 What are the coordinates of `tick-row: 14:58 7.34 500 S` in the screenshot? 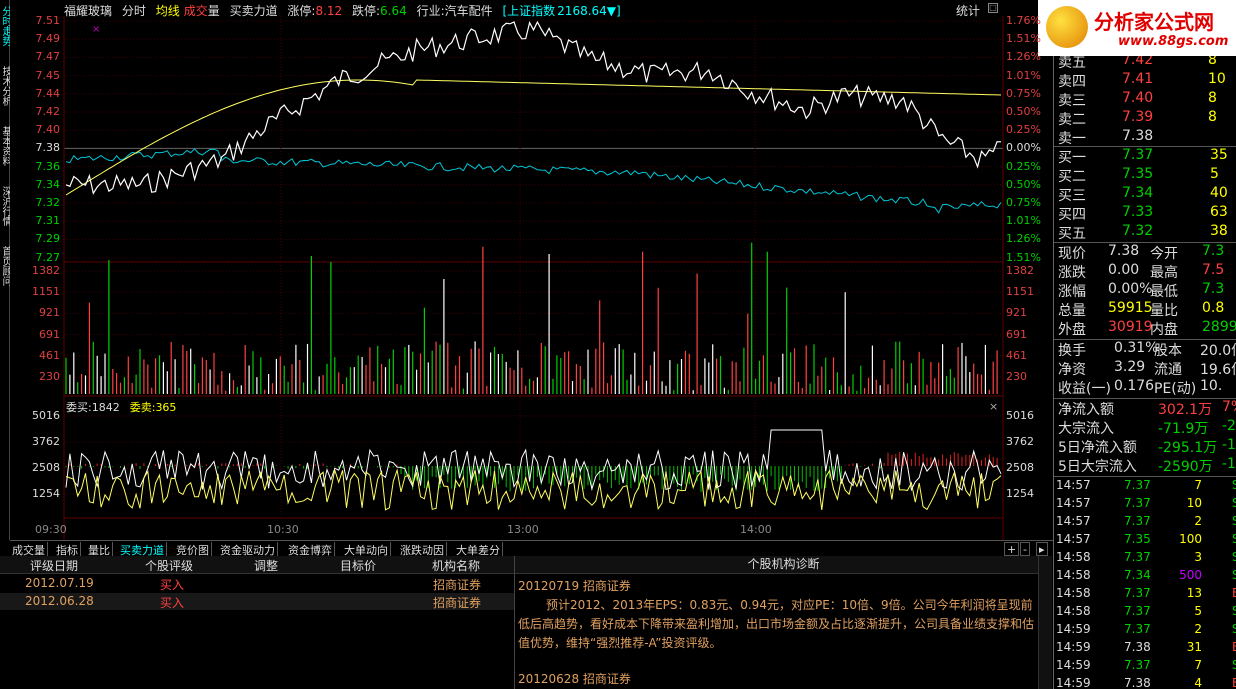 It's located at (1146, 576).